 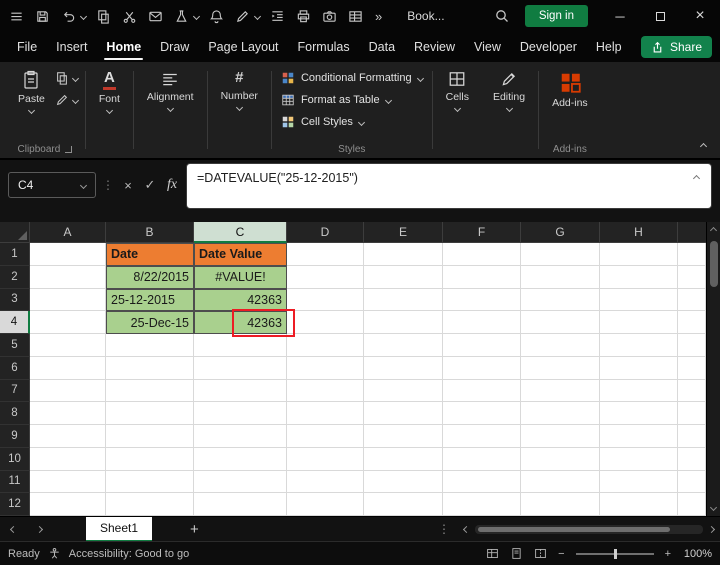 What do you see at coordinates (325, 277) in the screenshot?
I see `cell-d2` at bounding box center [325, 277].